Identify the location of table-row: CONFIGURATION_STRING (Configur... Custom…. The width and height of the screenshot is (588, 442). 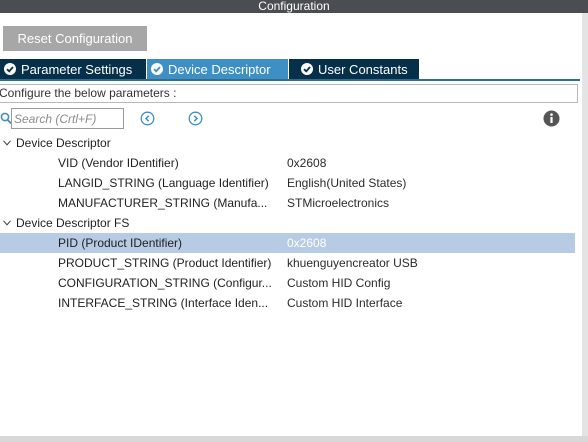
(287, 283).